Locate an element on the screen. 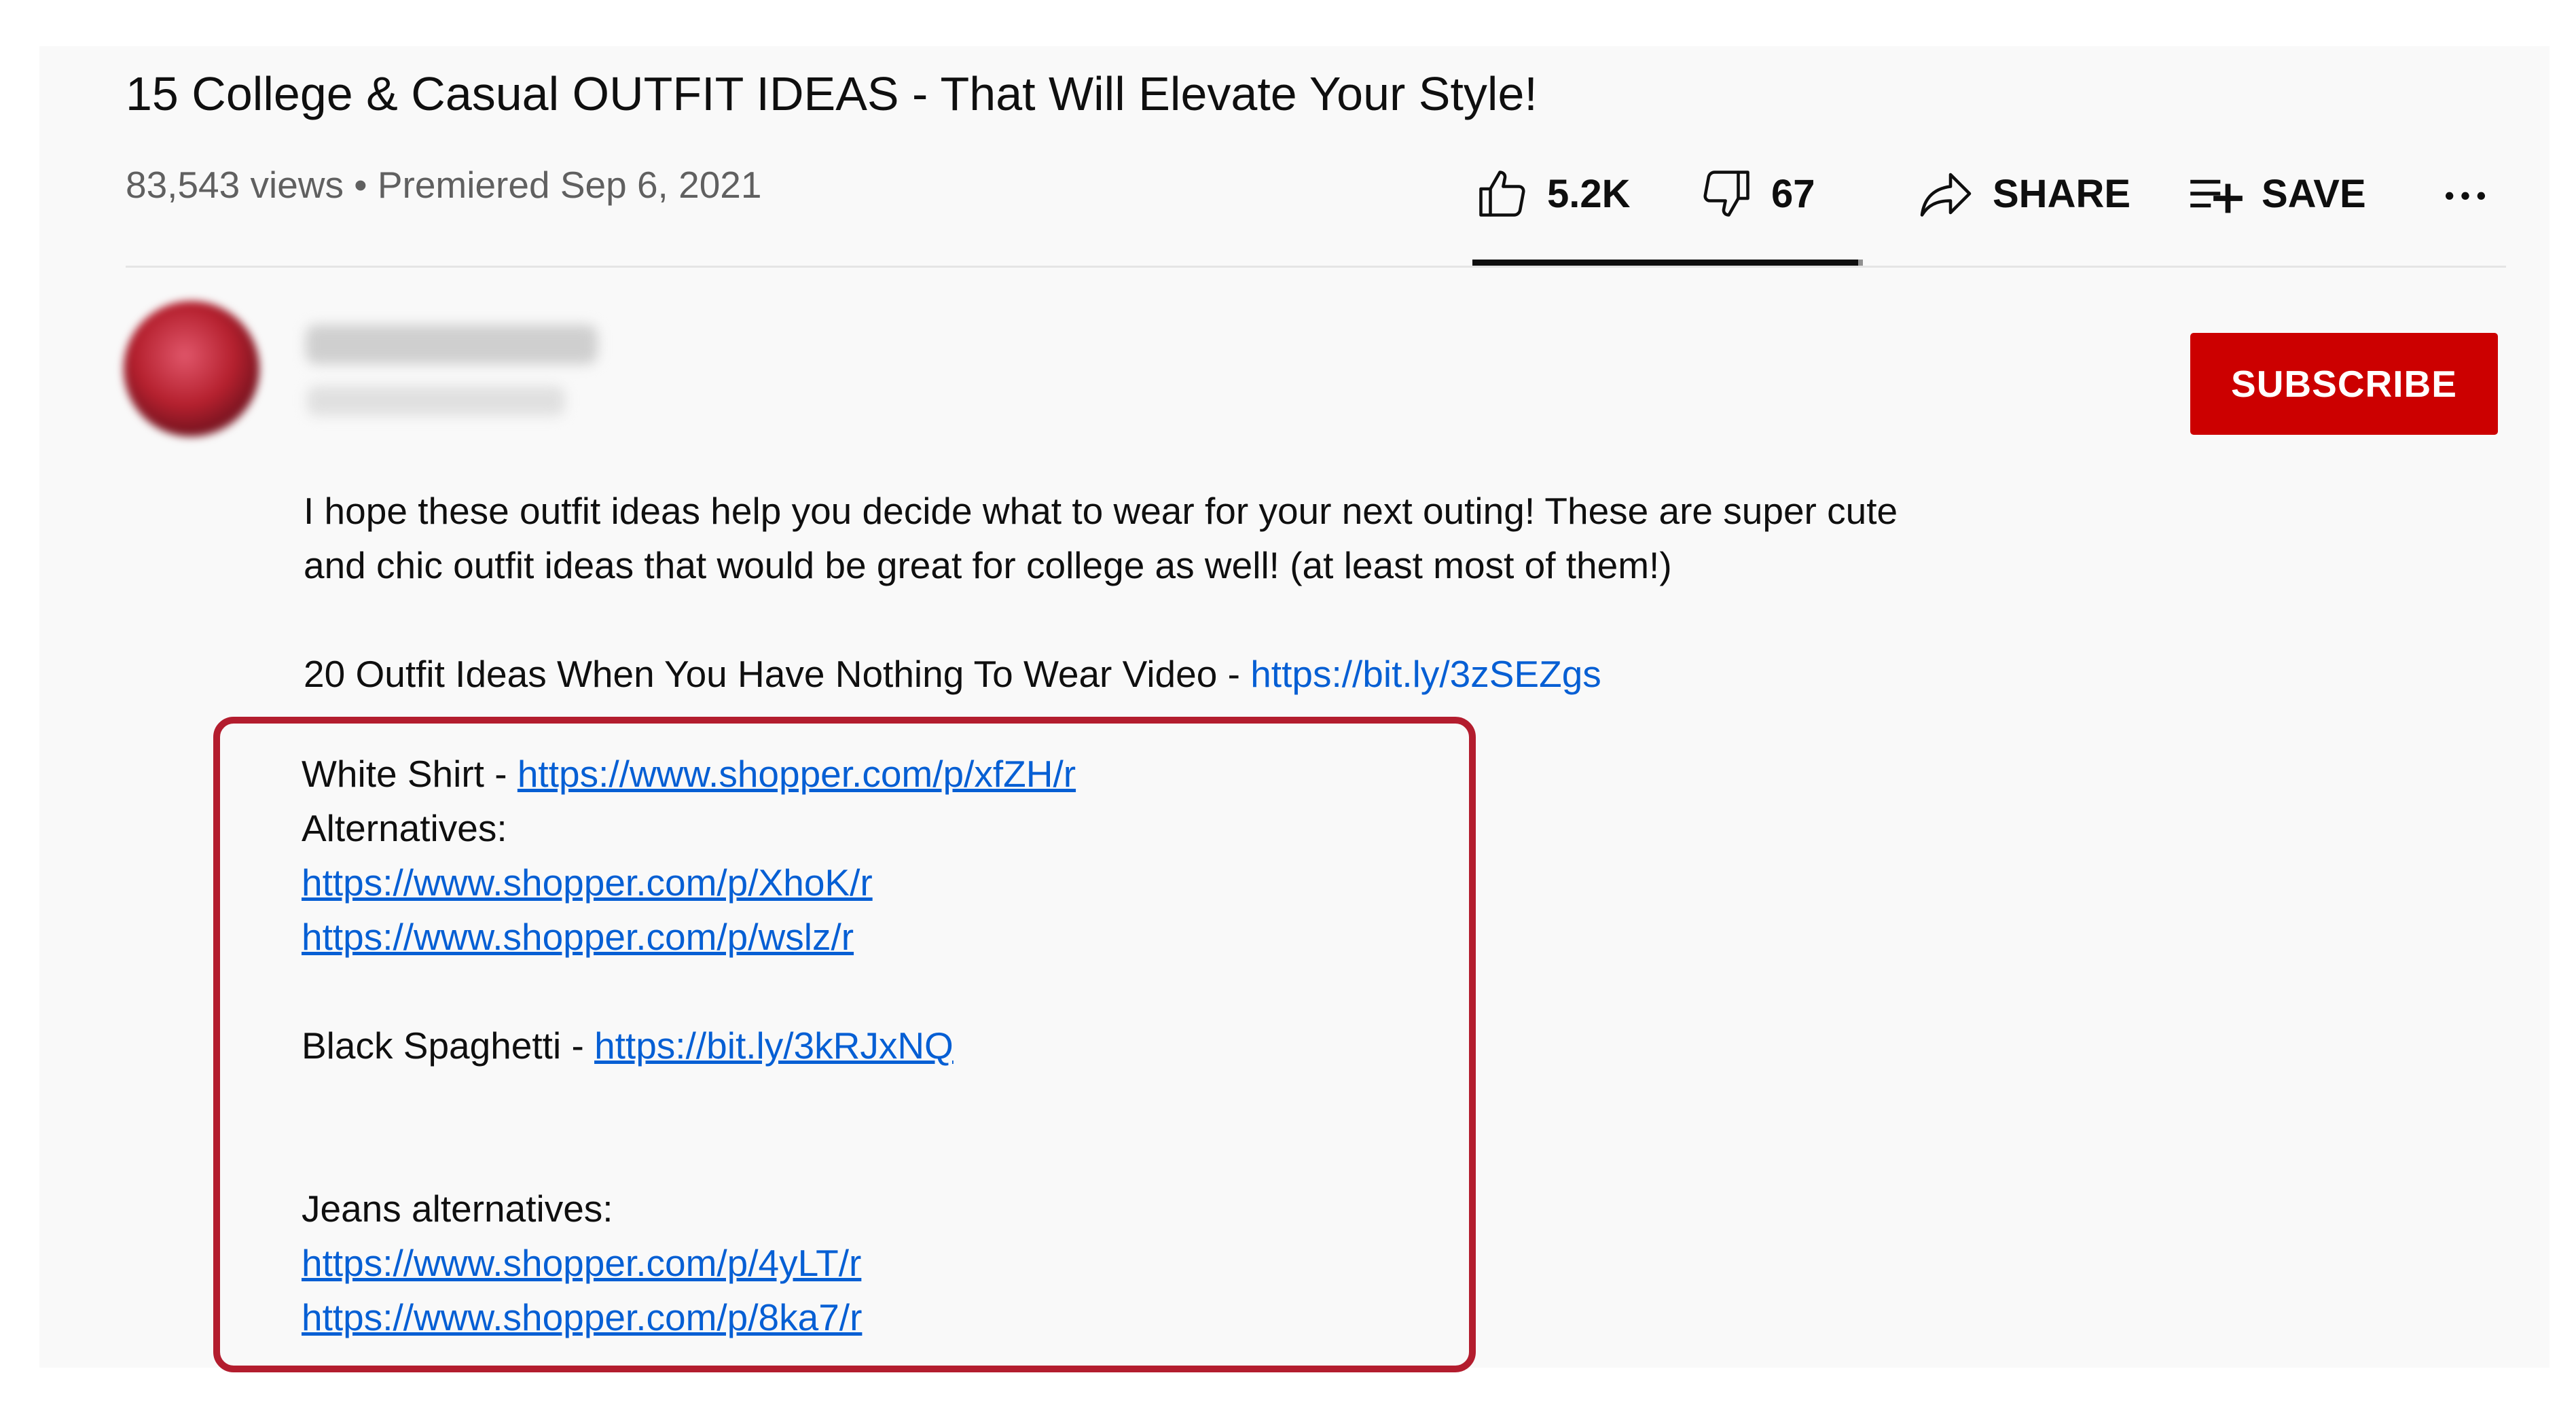 The image size is (2576, 1407). jeans-link-1: https://www.shopper.com/p/4yLT/r is located at coordinates (581, 1263).